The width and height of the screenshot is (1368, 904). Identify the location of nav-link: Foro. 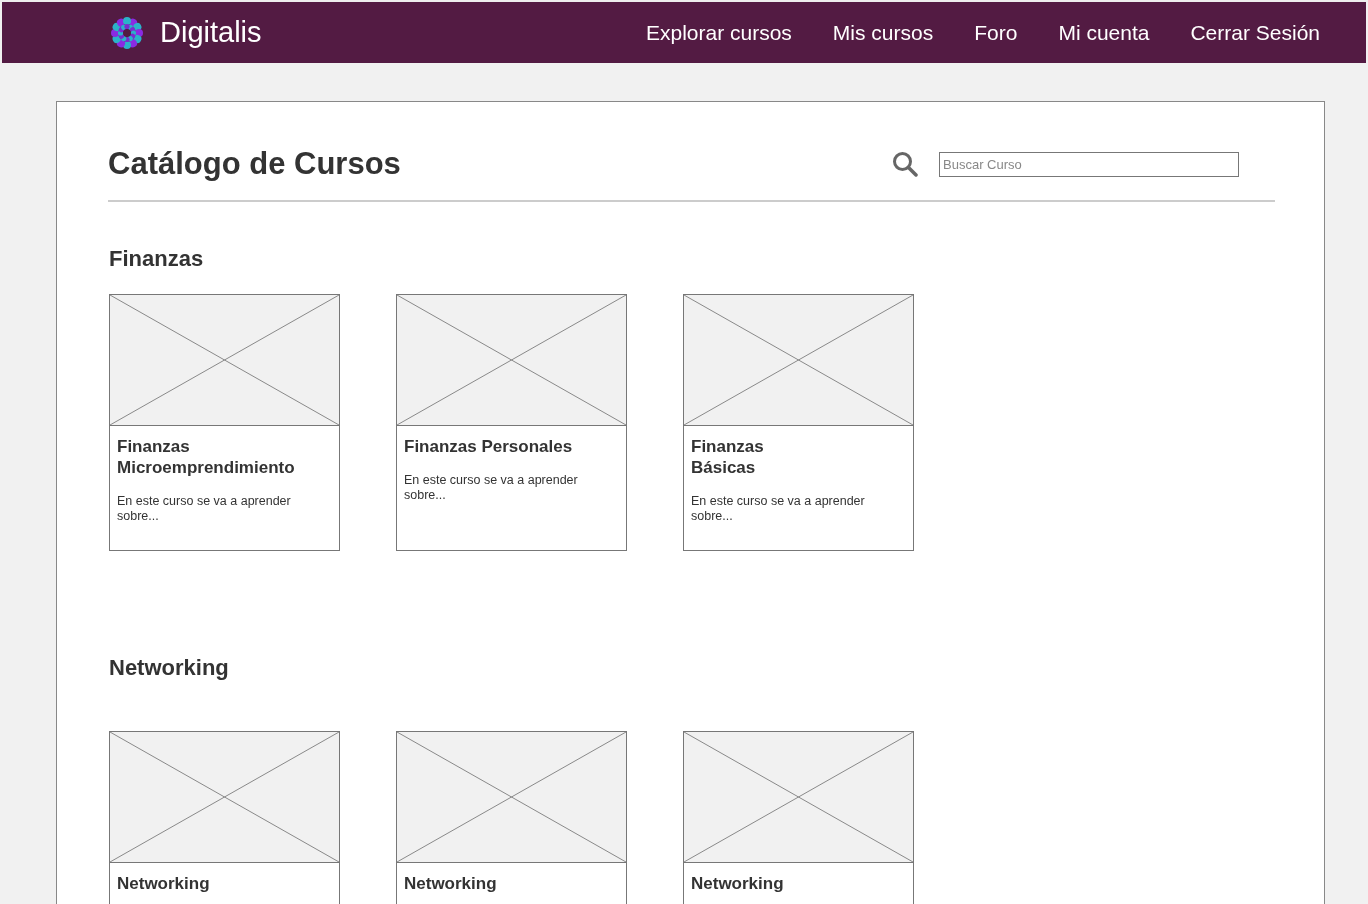
(996, 32).